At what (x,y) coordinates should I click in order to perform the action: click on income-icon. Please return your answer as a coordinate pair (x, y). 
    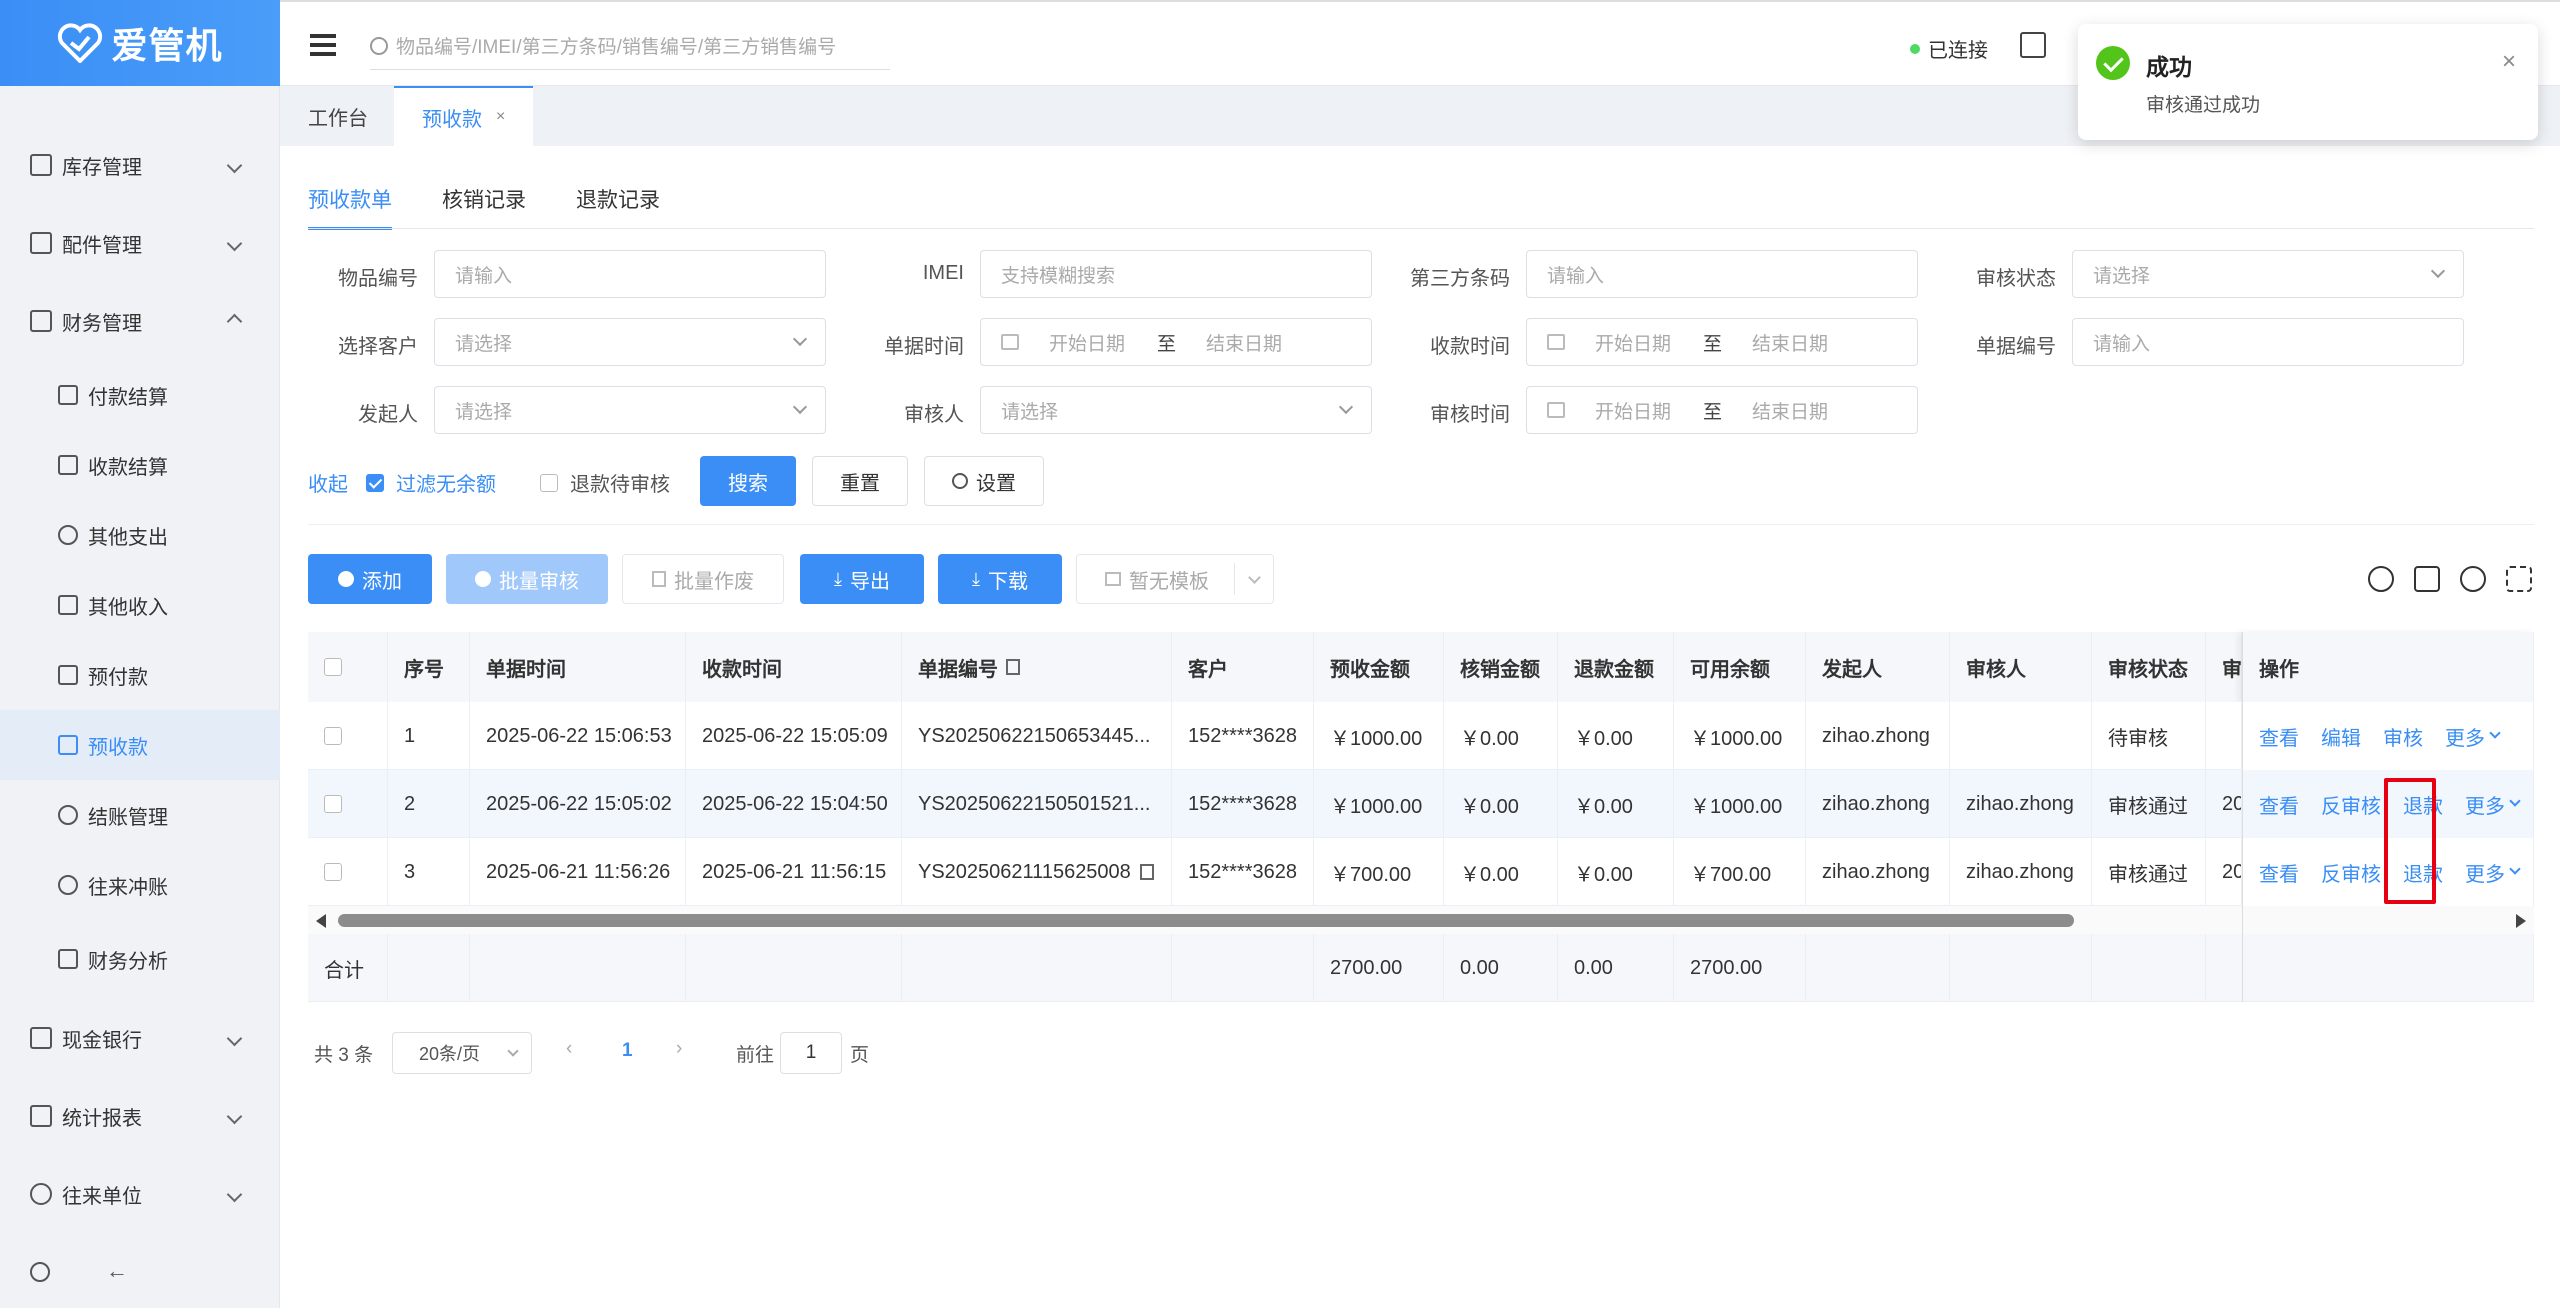
    Looking at the image, I should click on (68, 605).